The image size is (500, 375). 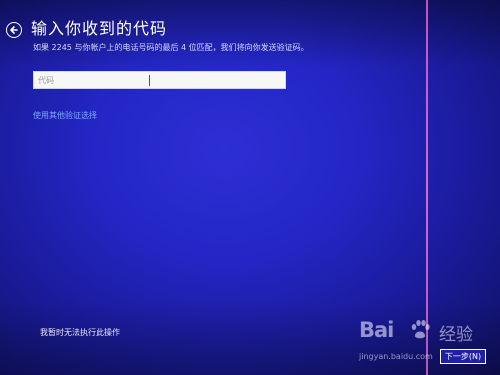 What do you see at coordinates (46, 80) in the screenshot?
I see `code-input-placeholder: 代码` at bounding box center [46, 80].